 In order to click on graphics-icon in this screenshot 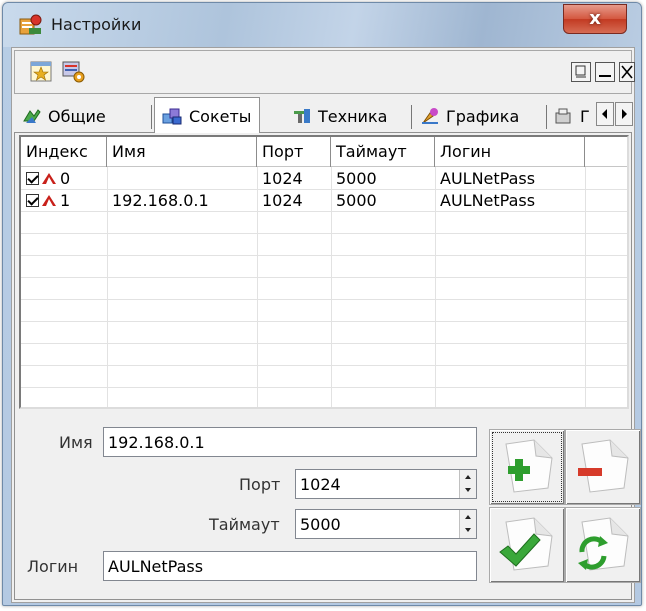, I will do `click(430, 116)`.